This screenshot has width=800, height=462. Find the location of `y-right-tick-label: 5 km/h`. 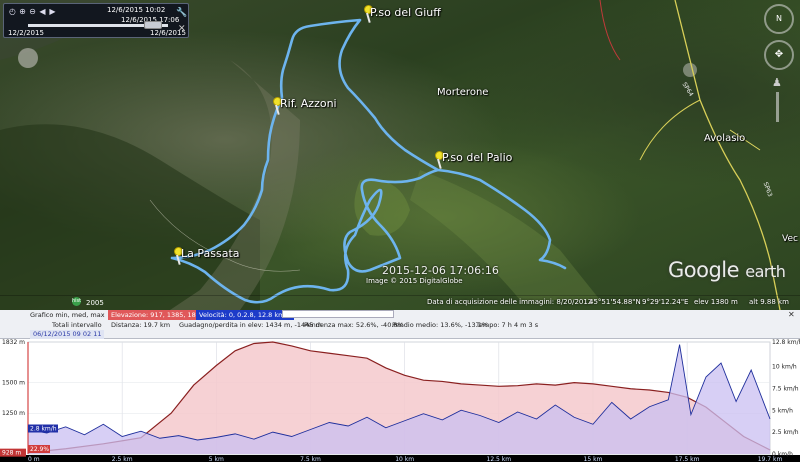

y-right-tick-label: 5 km/h is located at coordinates (782, 410).